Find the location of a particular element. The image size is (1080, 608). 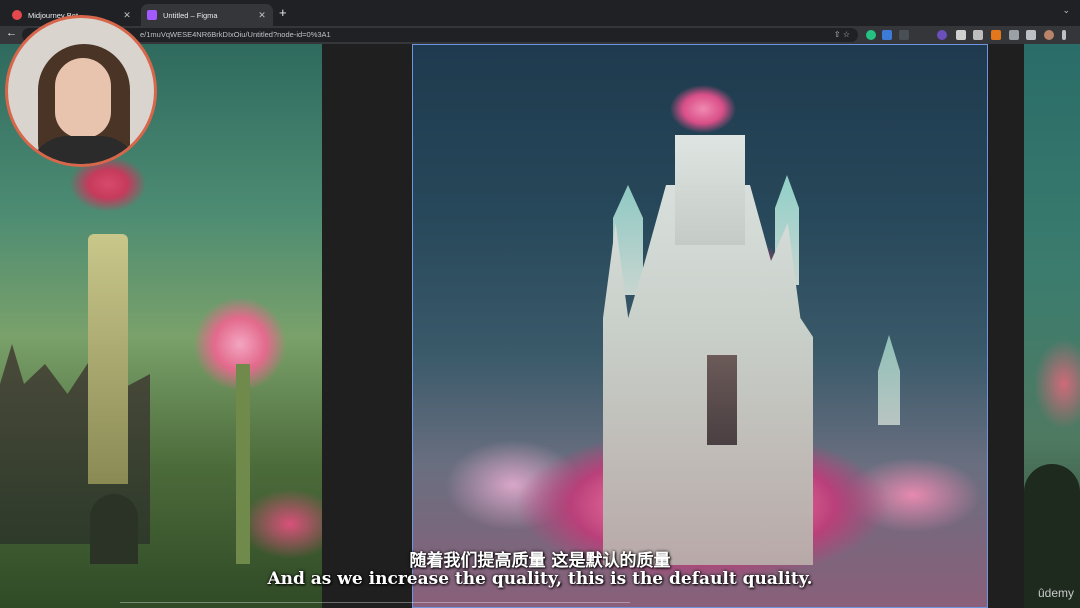

discord-icon is located at coordinates (17, 15).